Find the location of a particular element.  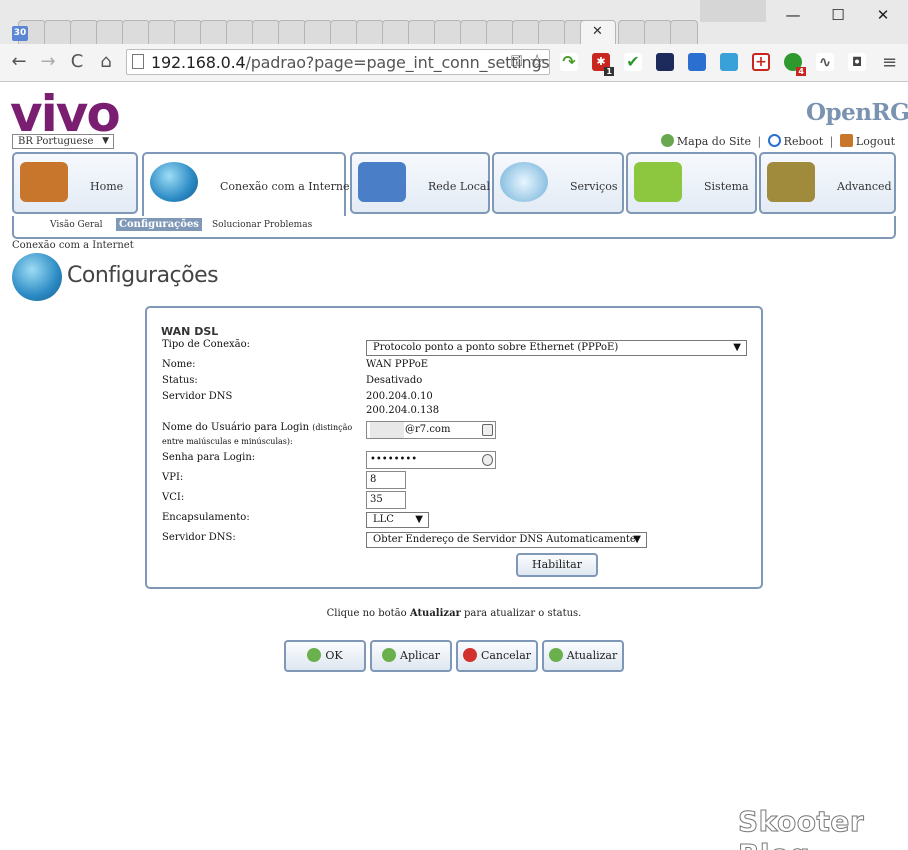

house-icon is located at coordinates (44, 182).